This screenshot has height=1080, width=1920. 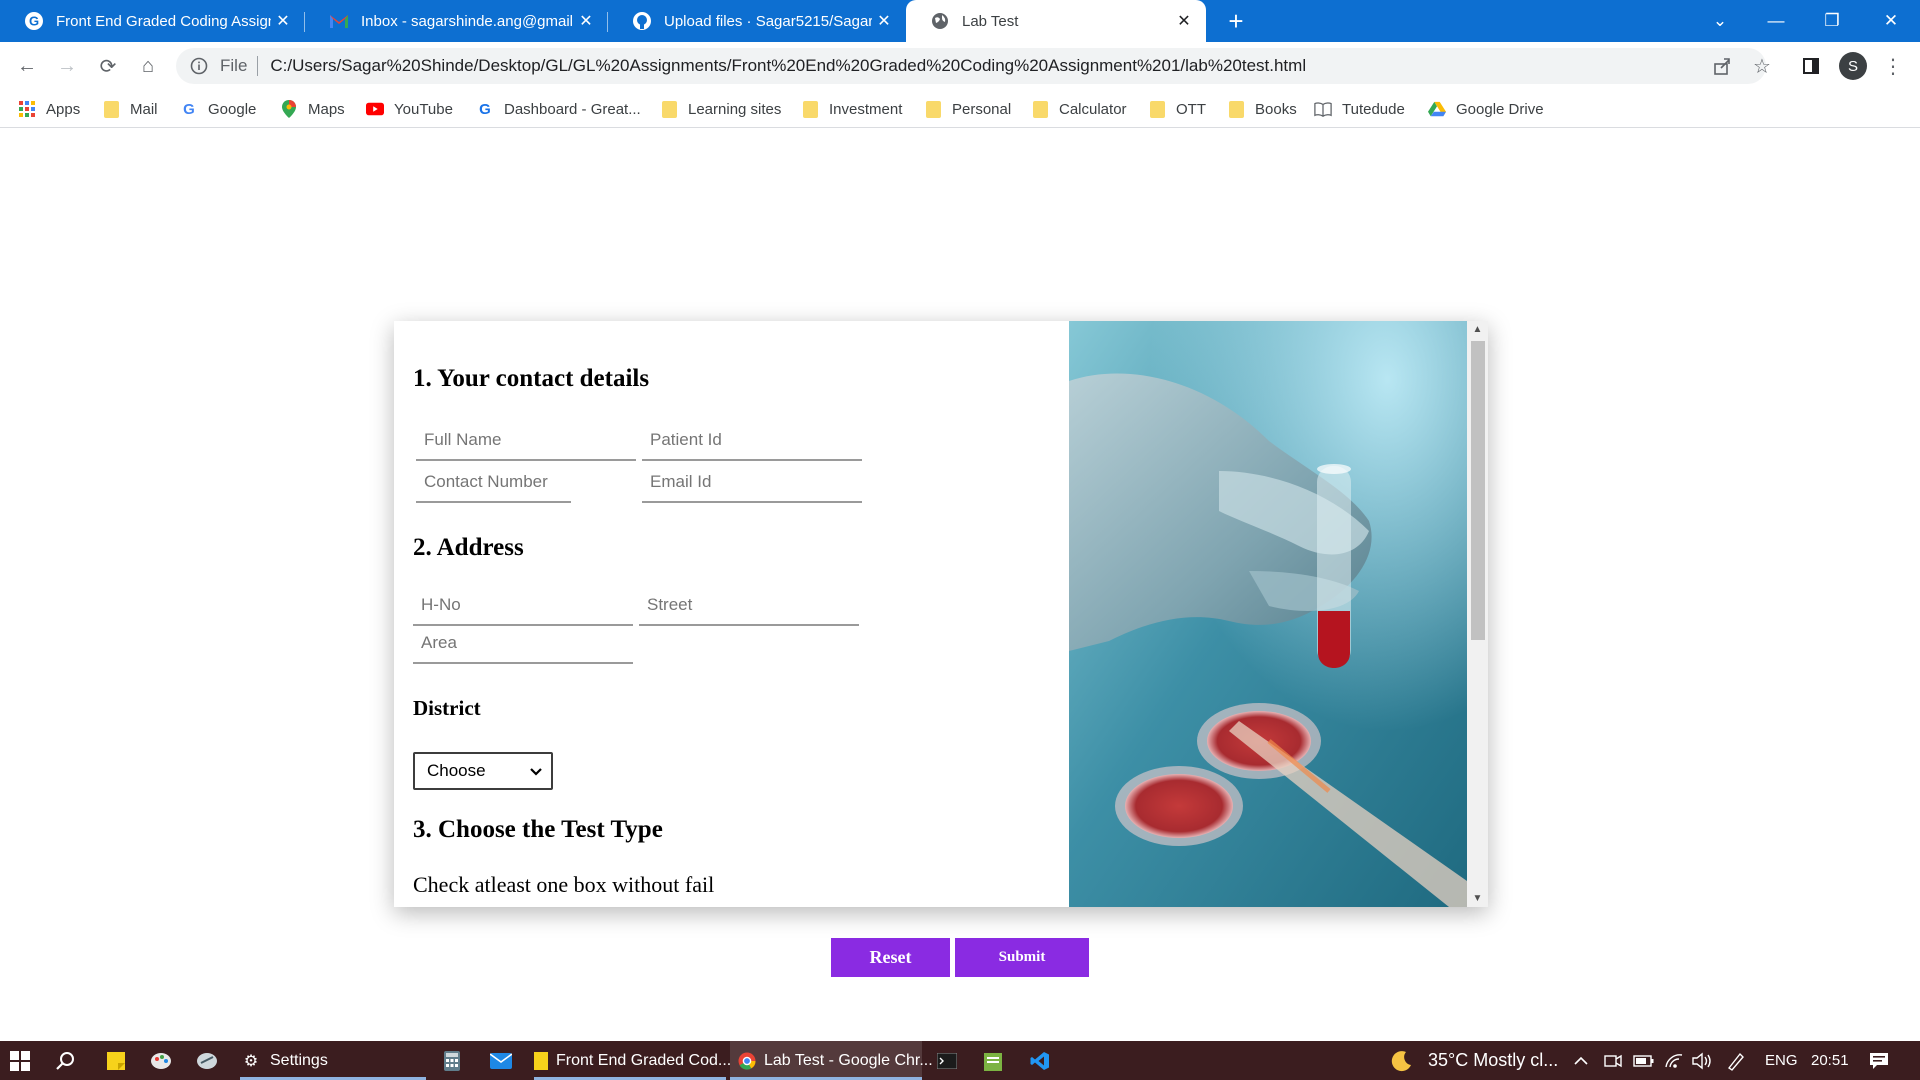 I want to click on battery-icon, so click(x=1644, y=1060).